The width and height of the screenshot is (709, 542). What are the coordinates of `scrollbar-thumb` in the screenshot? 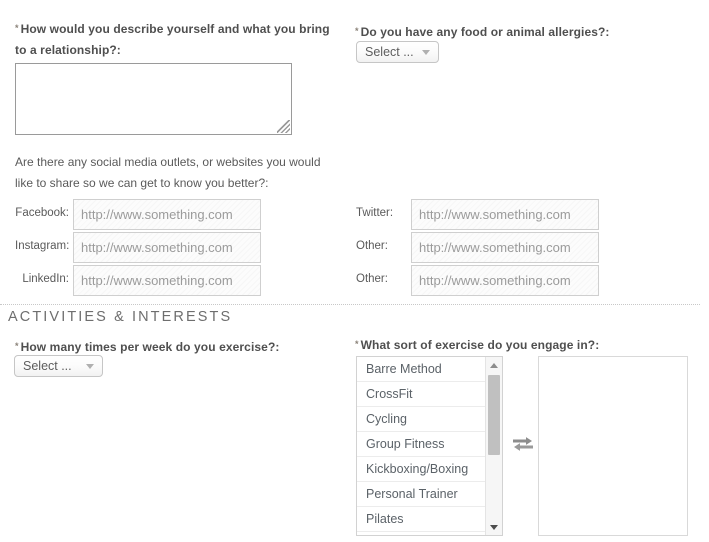 It's located at (494, 415).